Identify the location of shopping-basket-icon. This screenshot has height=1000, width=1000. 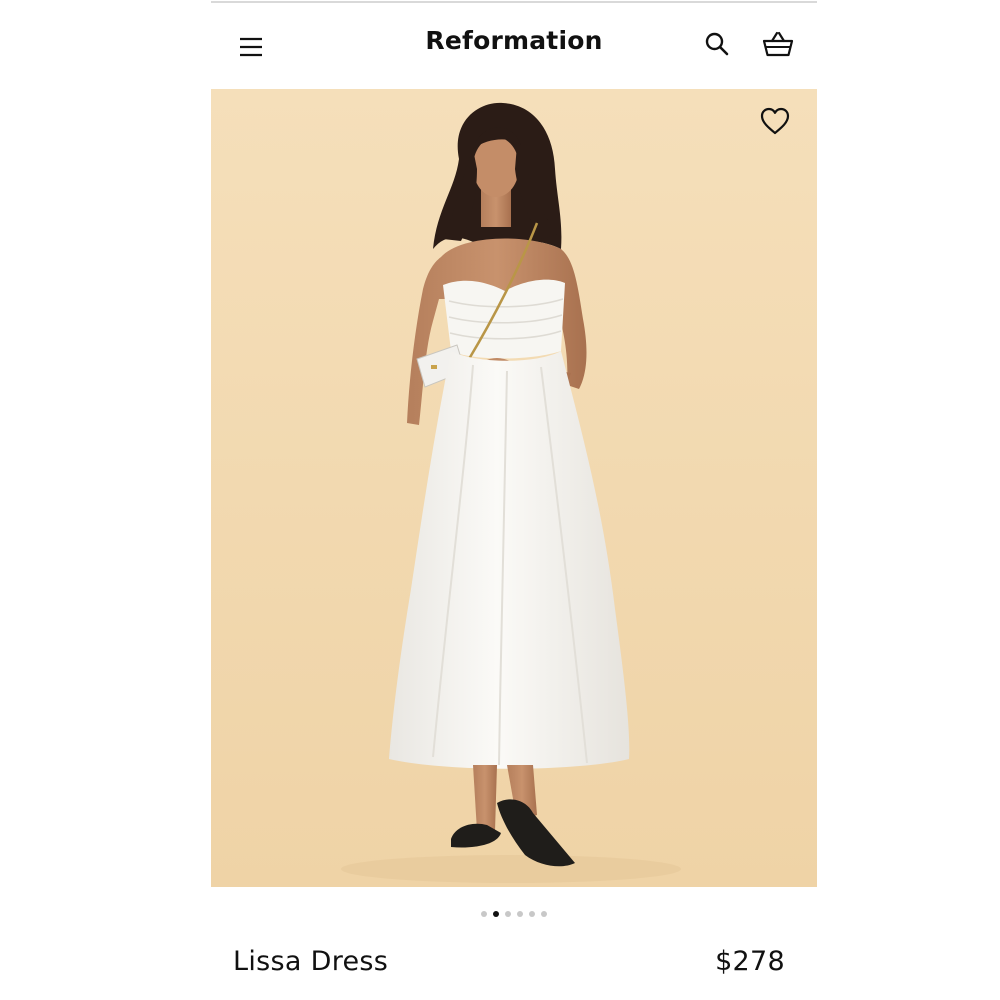
(778, 44).